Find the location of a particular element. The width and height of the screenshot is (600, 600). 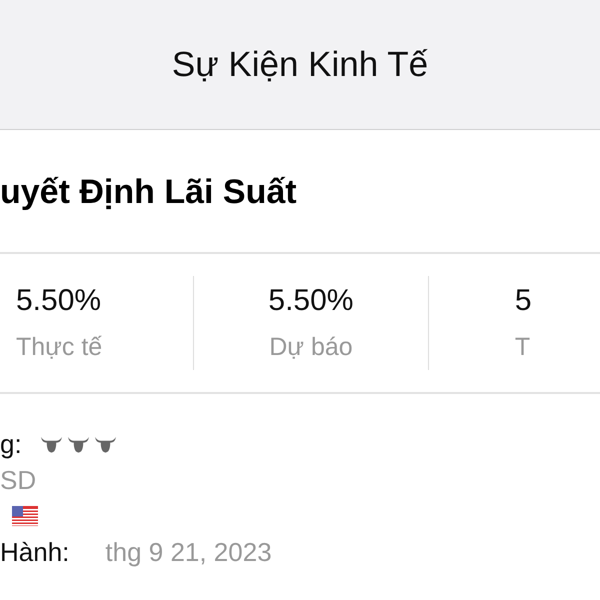

currency-value: SD is located at coordinates (18, 480).